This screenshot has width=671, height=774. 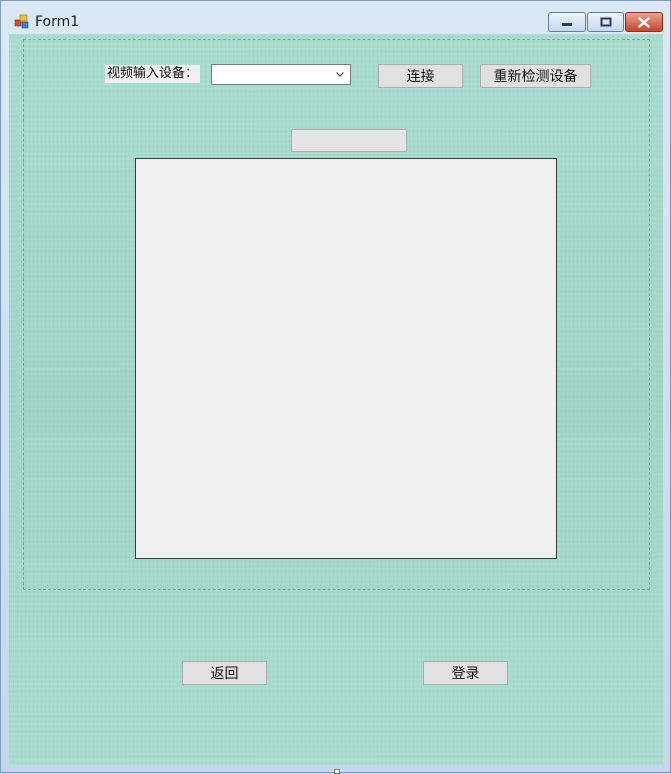 I want to click on connect-button: 连接, so click(x=420, y=76).